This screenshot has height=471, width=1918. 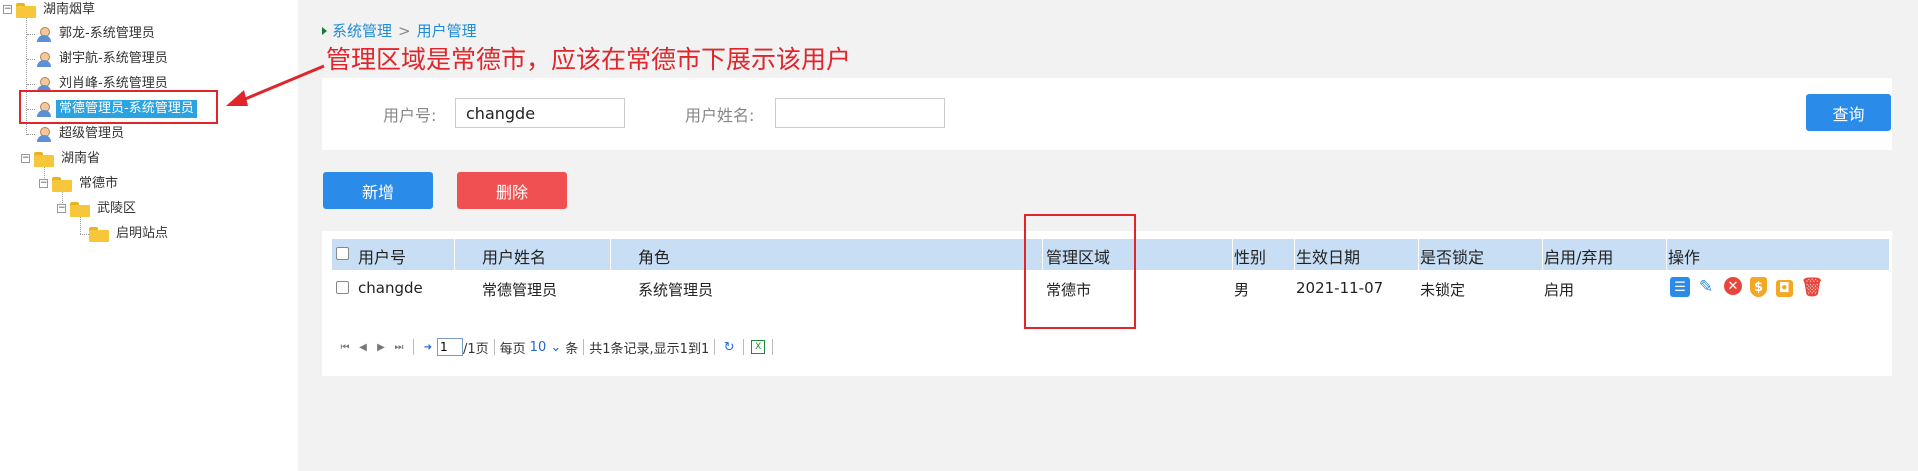 I want to click on per-page-label: 每页, so click(x=512, y=349).